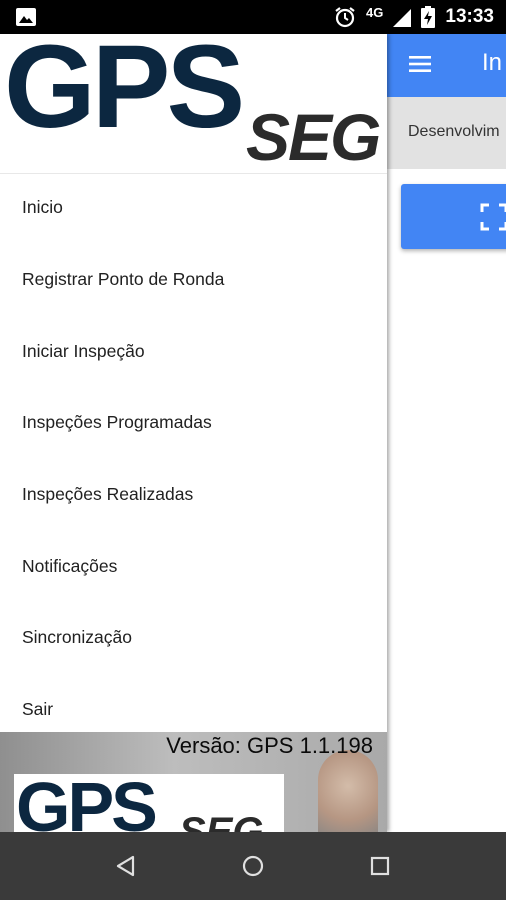  What do you see at coordinates (193, 208) in the screenshot?
I see `menu-item-inicio: Inicio` at bounding box center [193, 208].